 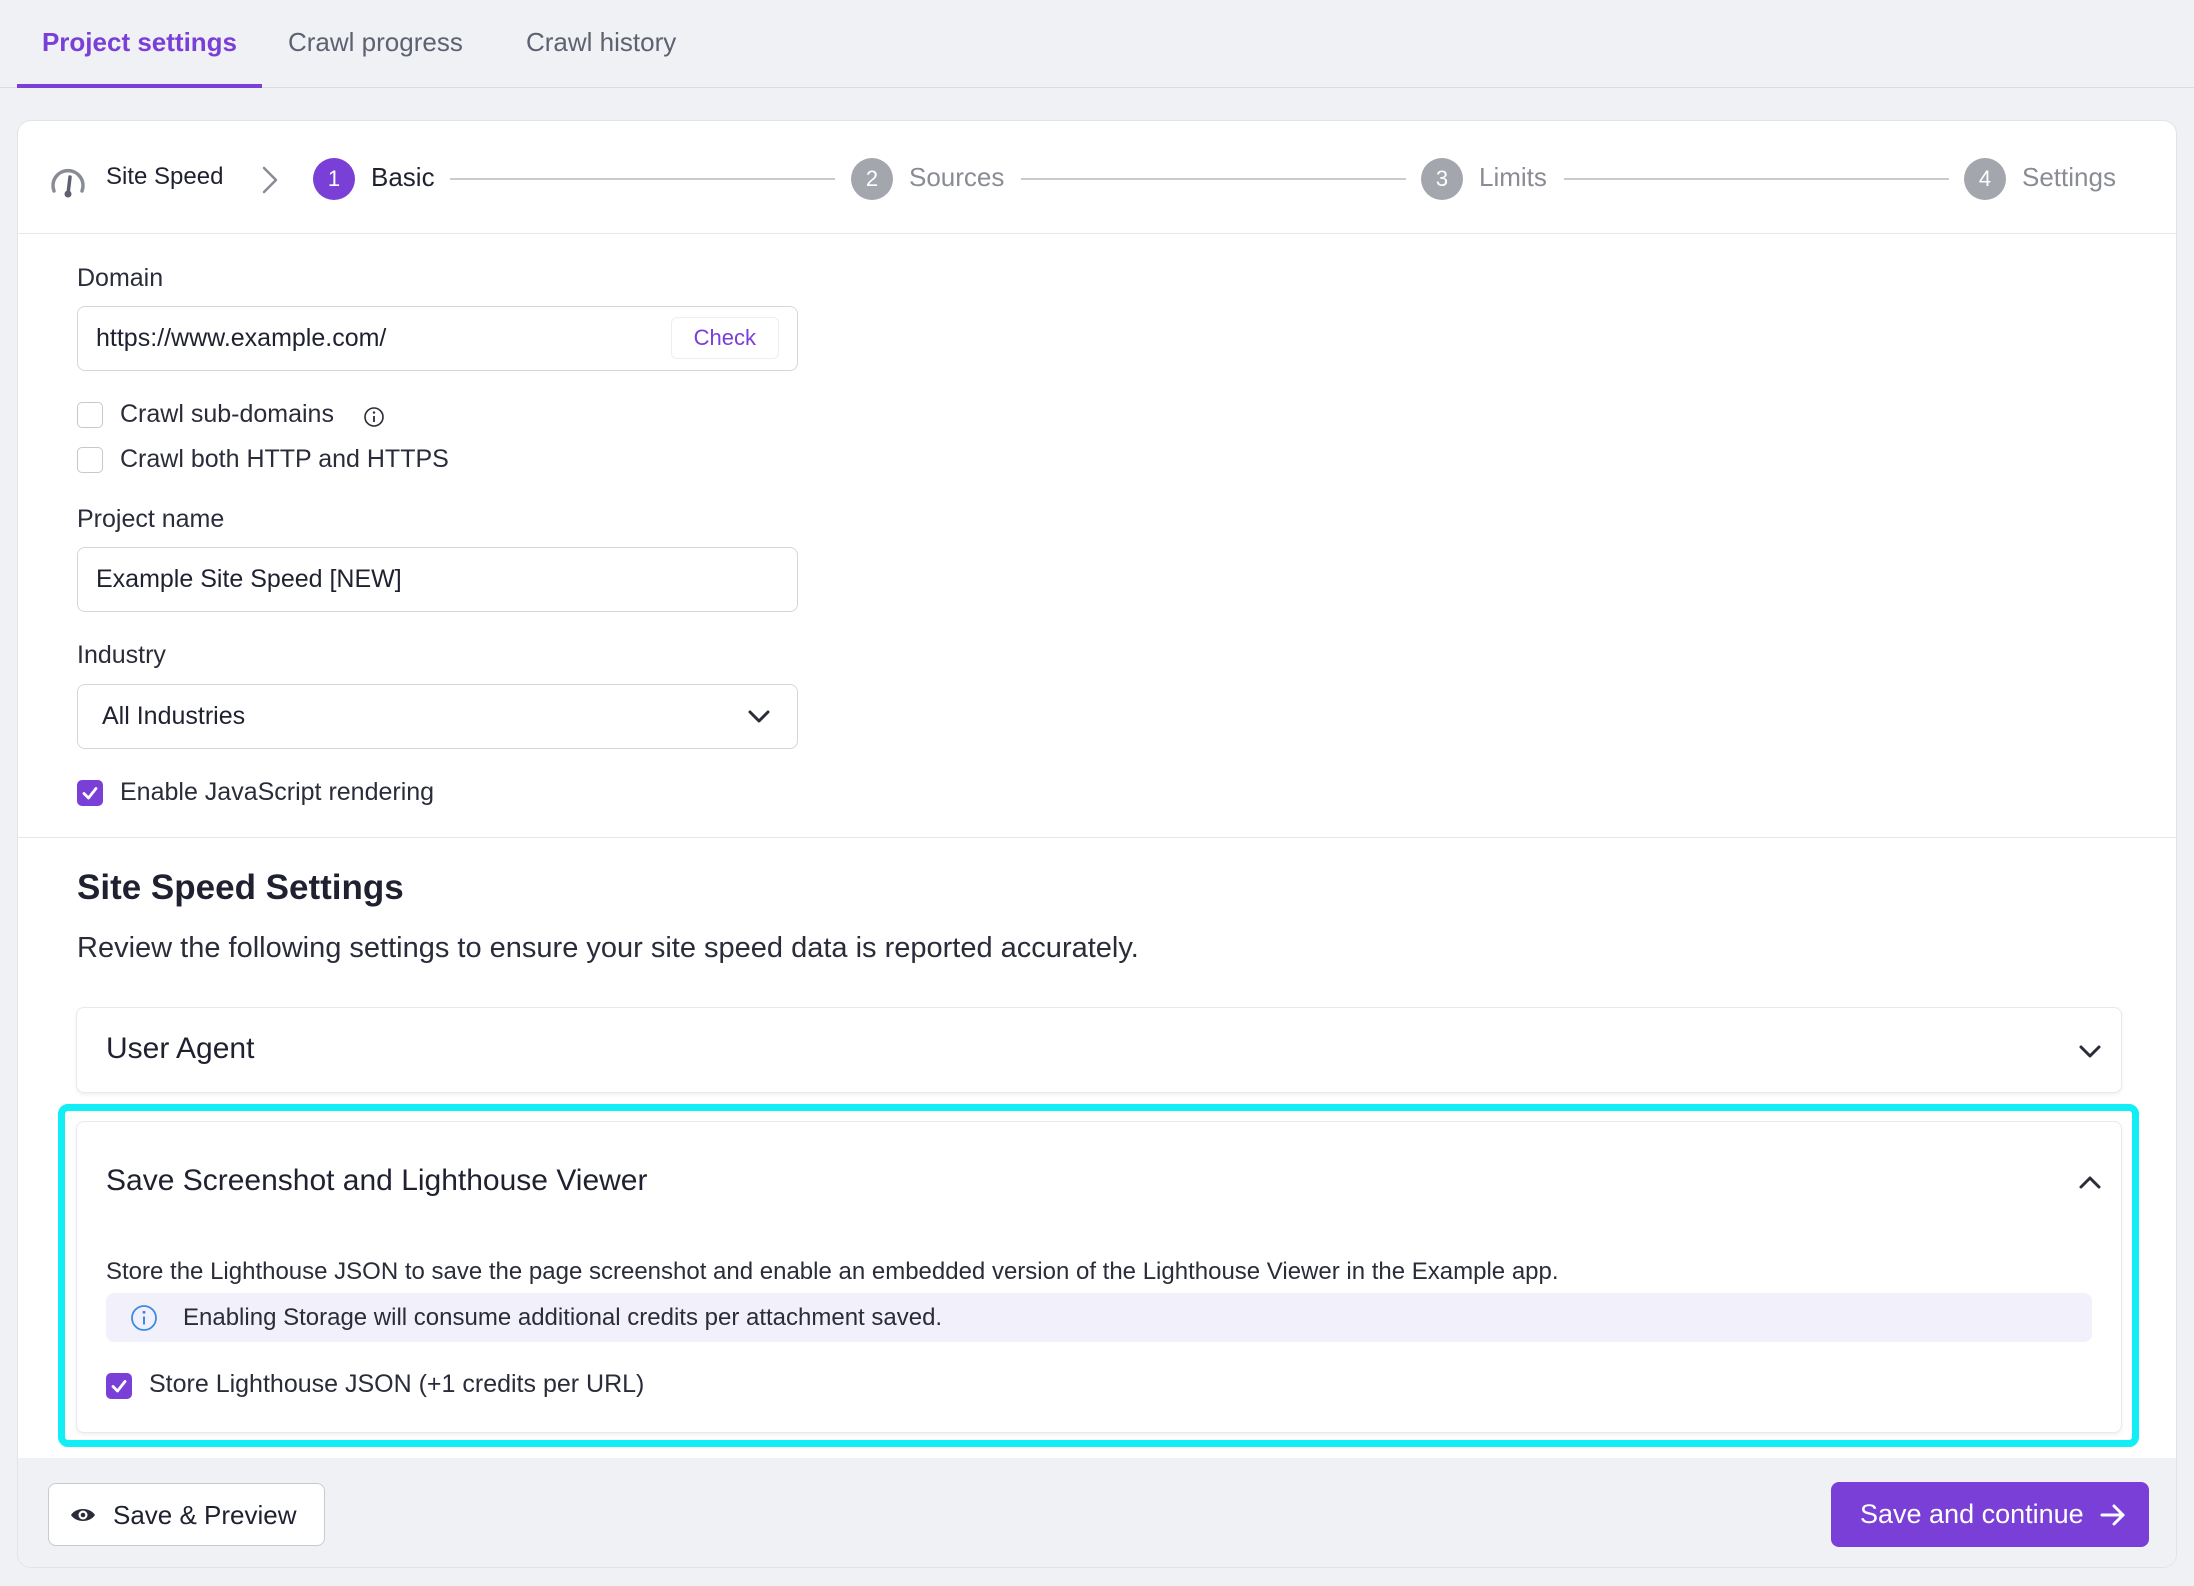 What do you see at coordinates (1972, 1514) in the screenshot?
I see `save-continue-label: Save and continue` at bounding box center [1972, 1514].